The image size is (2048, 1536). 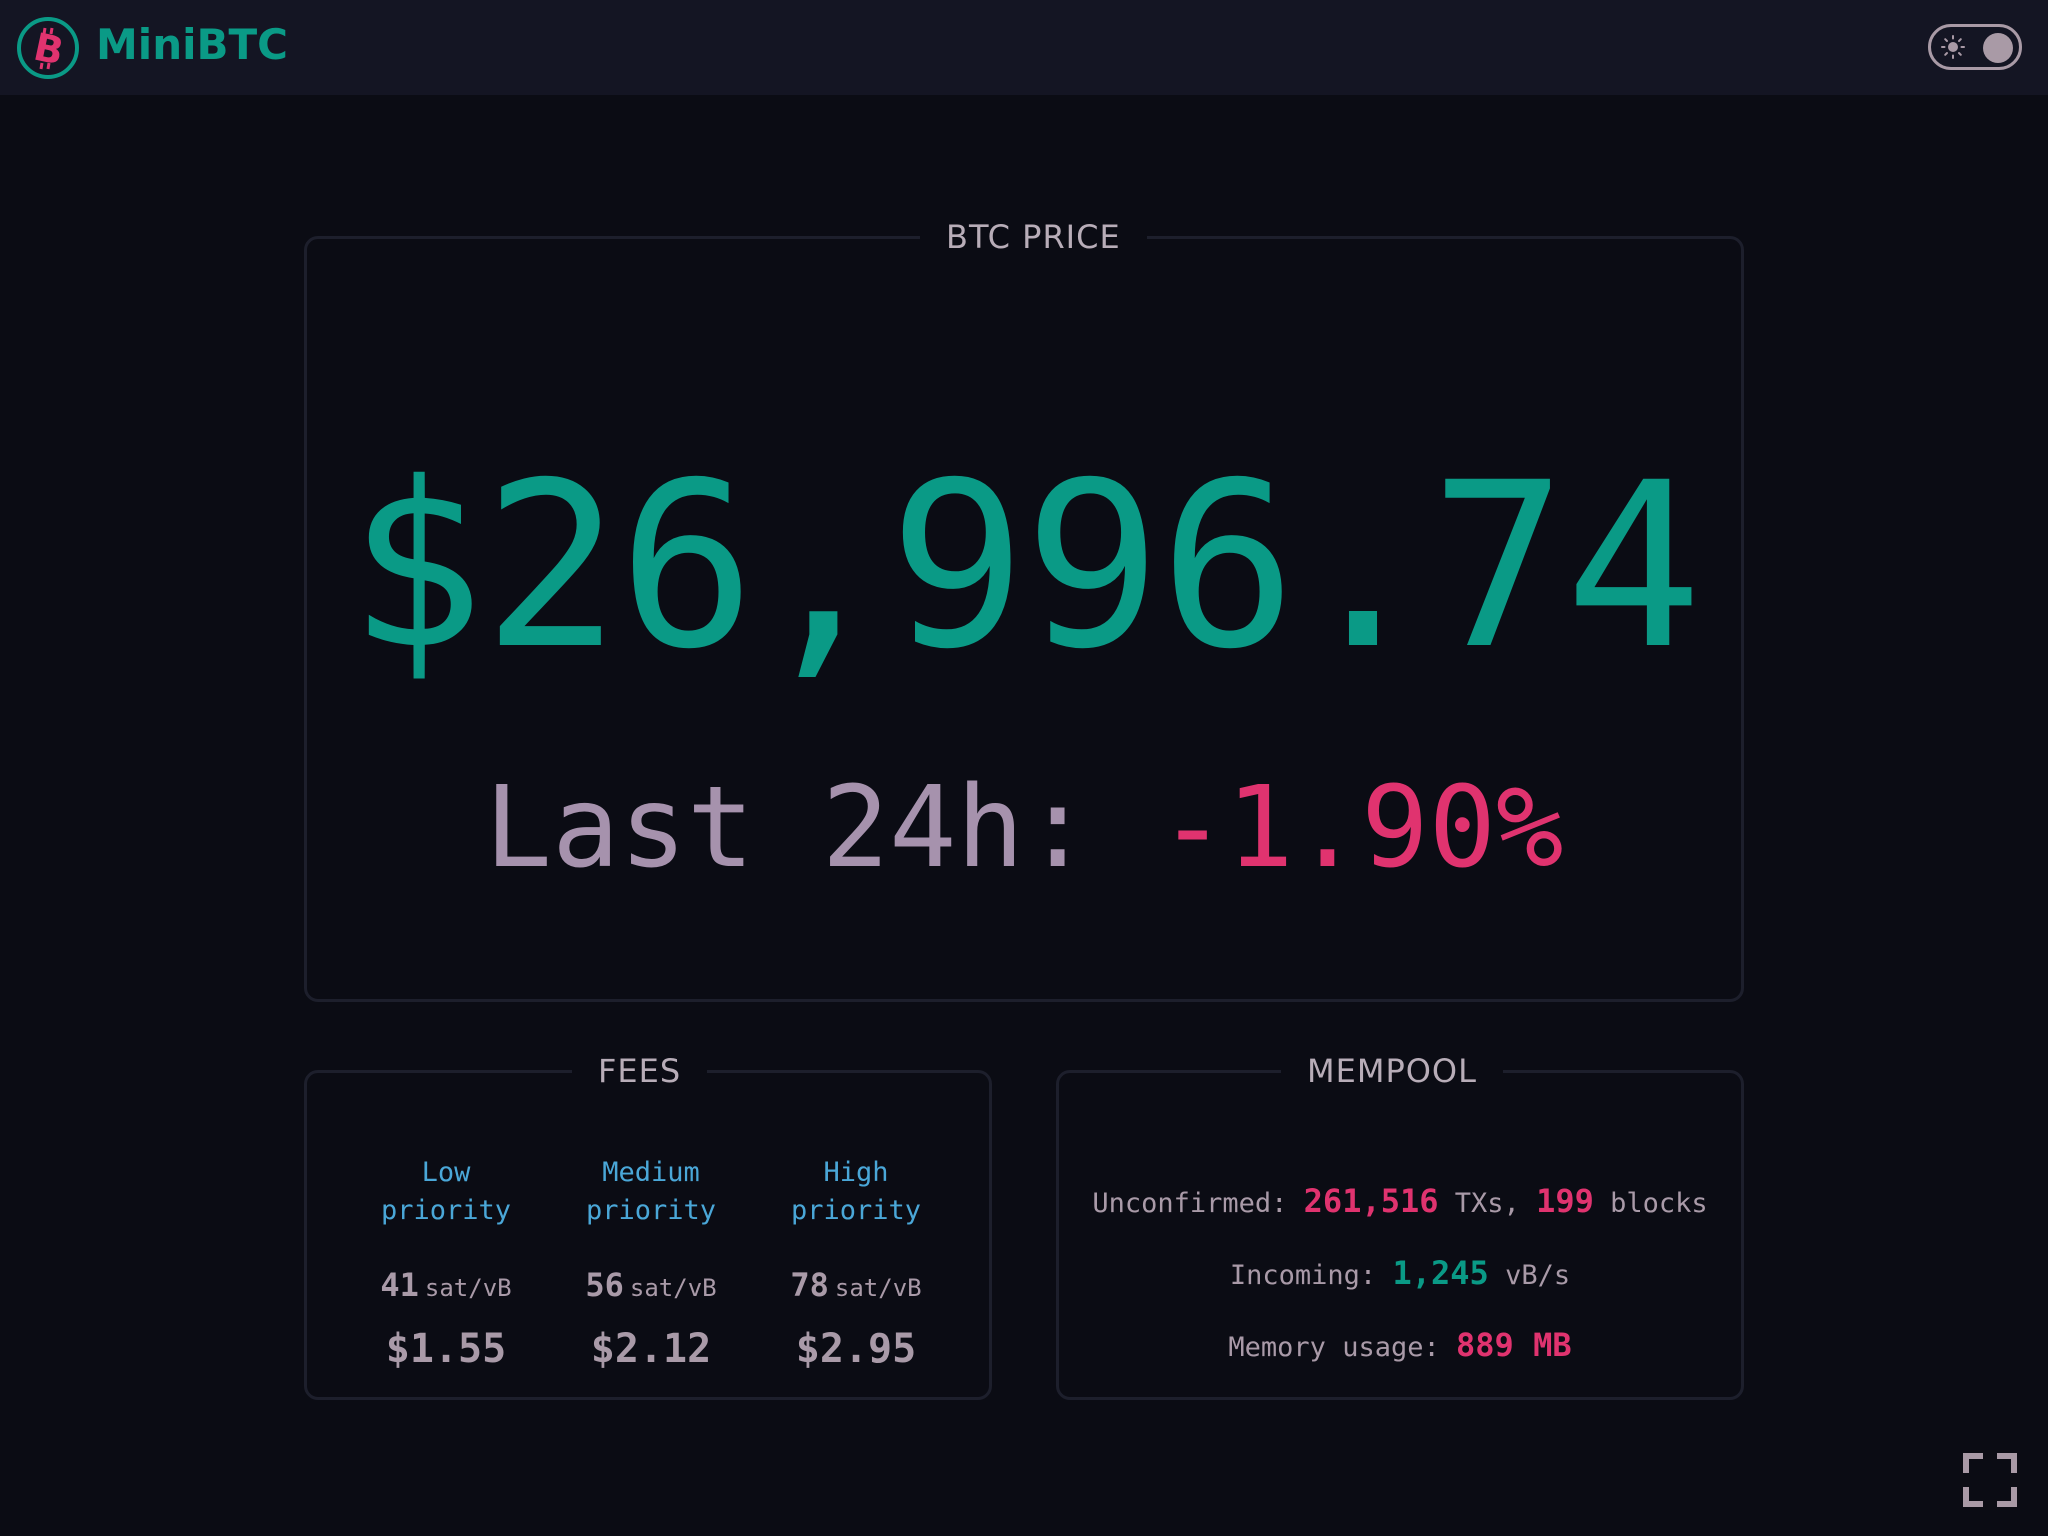 I want to click on mempool-memory-line: Memory usage: 889 MB, so click(x=1400, y=1345).